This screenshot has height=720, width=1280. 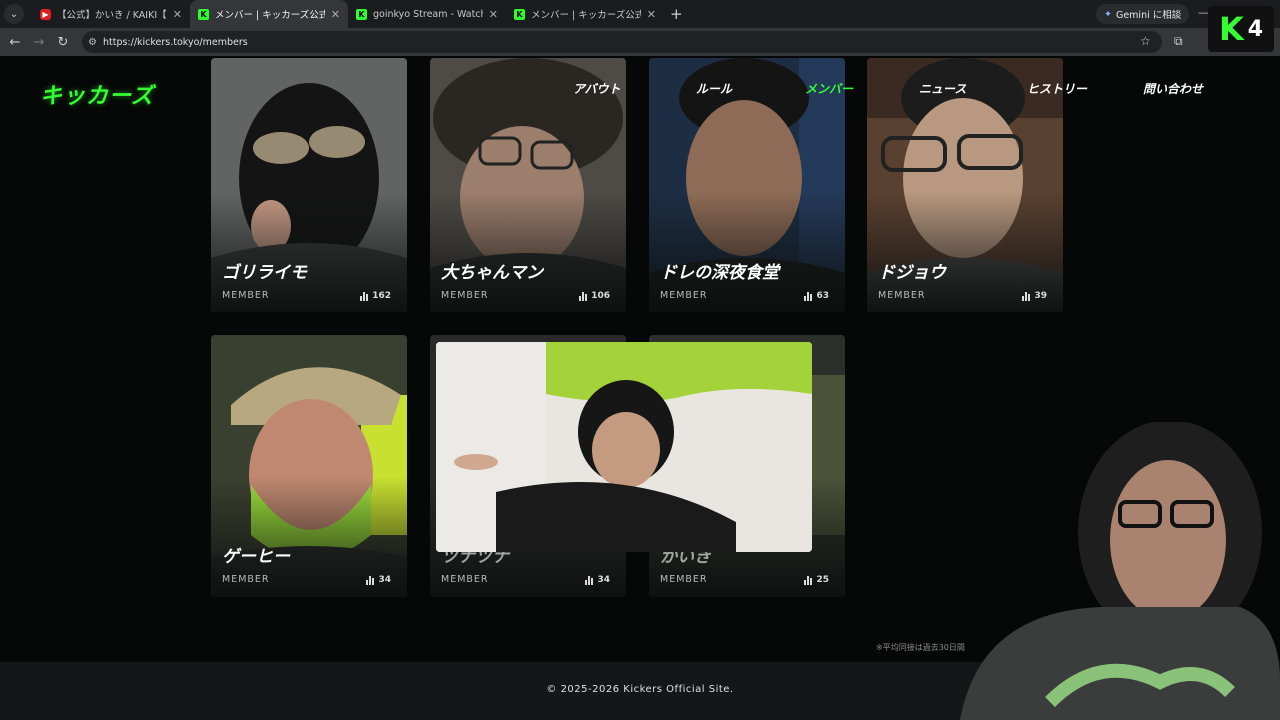 I want to click on viewer-count: 63, so click(x=822, y=296).